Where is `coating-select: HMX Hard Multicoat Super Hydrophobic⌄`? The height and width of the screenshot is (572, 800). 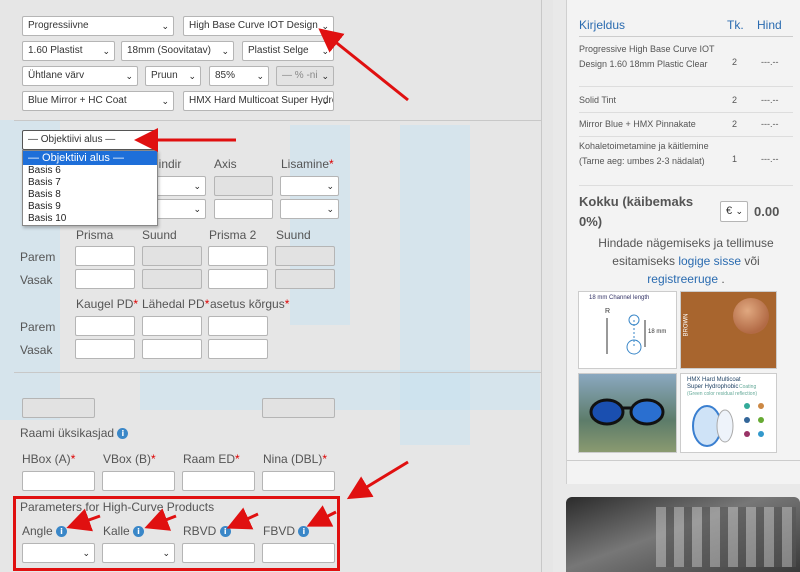 coating-select: HMX Hard Multicoat Super Hydrophobic⌄ is located at coordinates (258, 101).